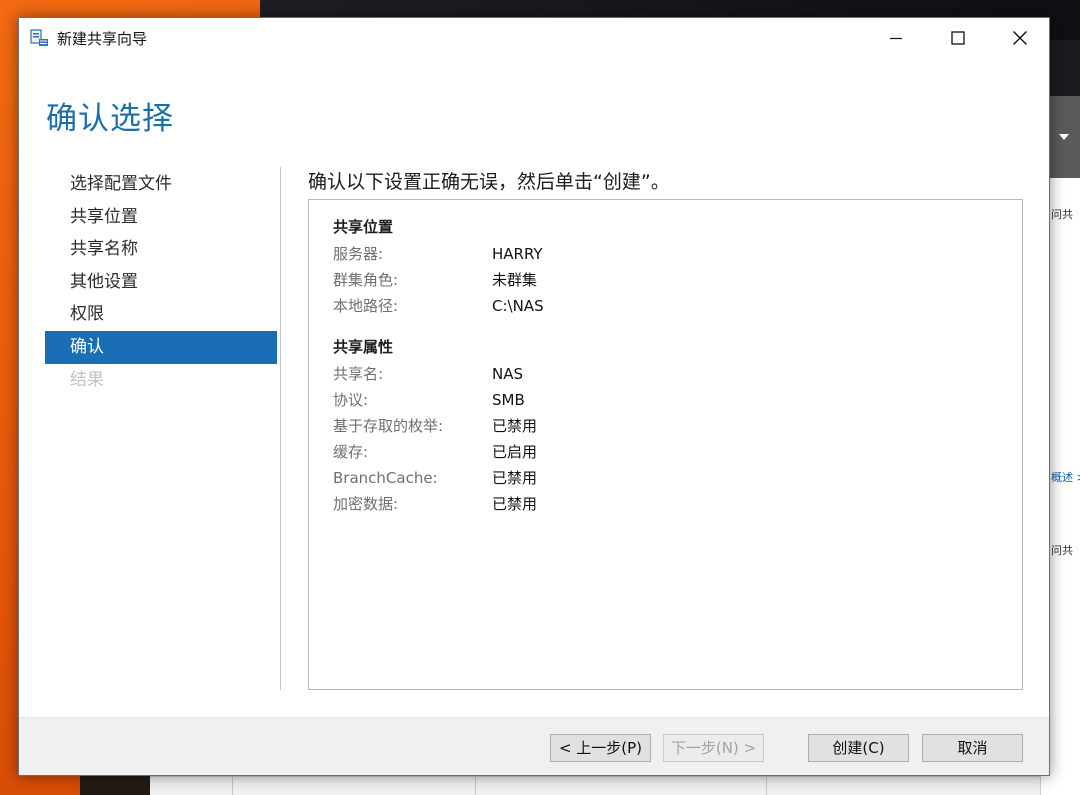 This screenshot has width=1080, height=795. What do you see at coordinates (515, 280) in the screenshot?
I see `summary-value: 未群集` at bounding box center [515, 280].